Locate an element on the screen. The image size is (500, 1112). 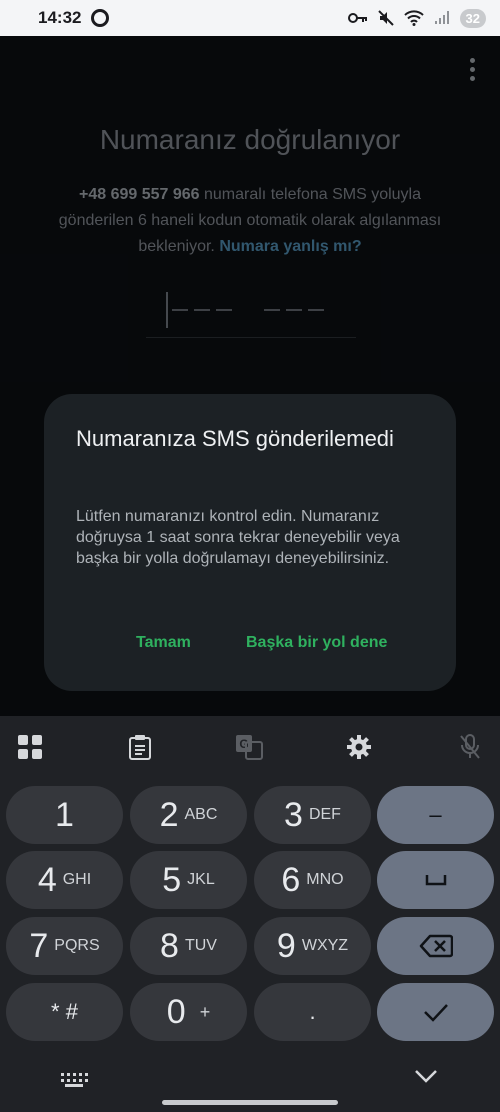
keyboard-toolbar: G is located at coordinates (250, 747).